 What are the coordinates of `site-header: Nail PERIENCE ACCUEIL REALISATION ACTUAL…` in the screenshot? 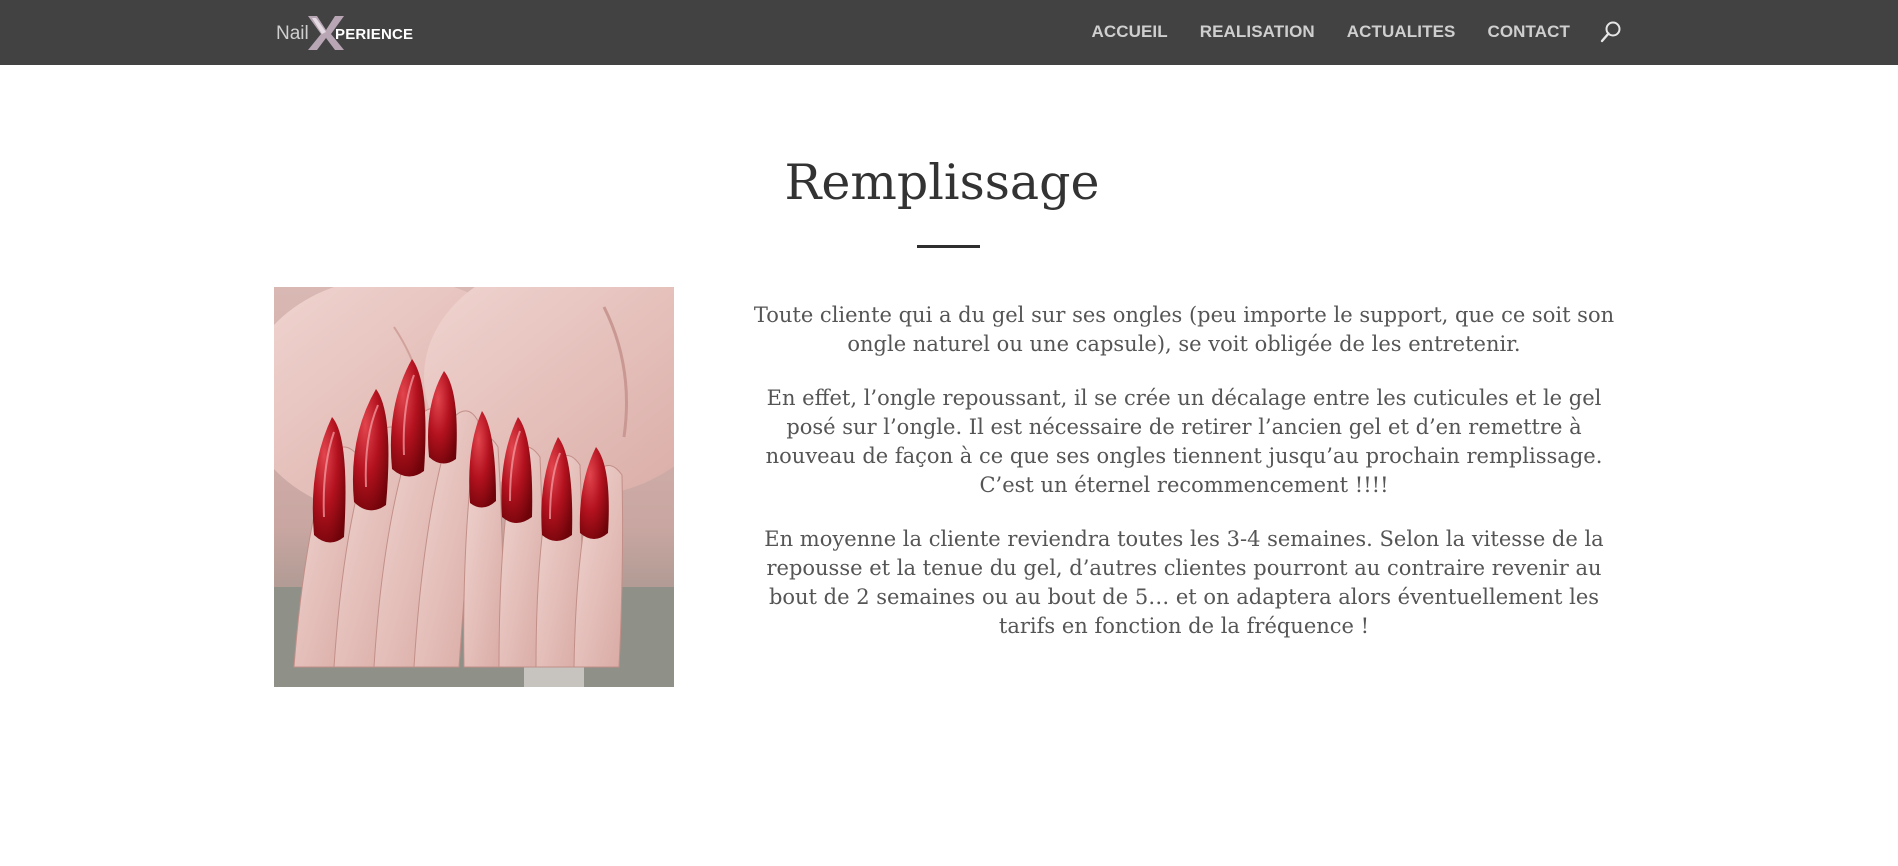 It's located at (949, 32).